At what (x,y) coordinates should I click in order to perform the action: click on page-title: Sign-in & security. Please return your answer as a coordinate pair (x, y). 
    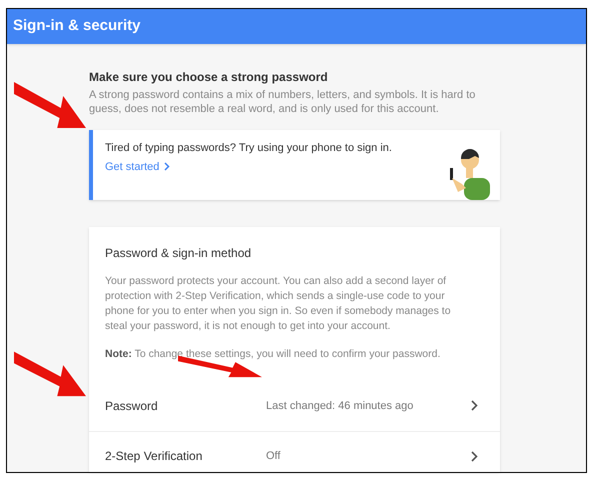
    Looking at the image, I should click on (77, 26).